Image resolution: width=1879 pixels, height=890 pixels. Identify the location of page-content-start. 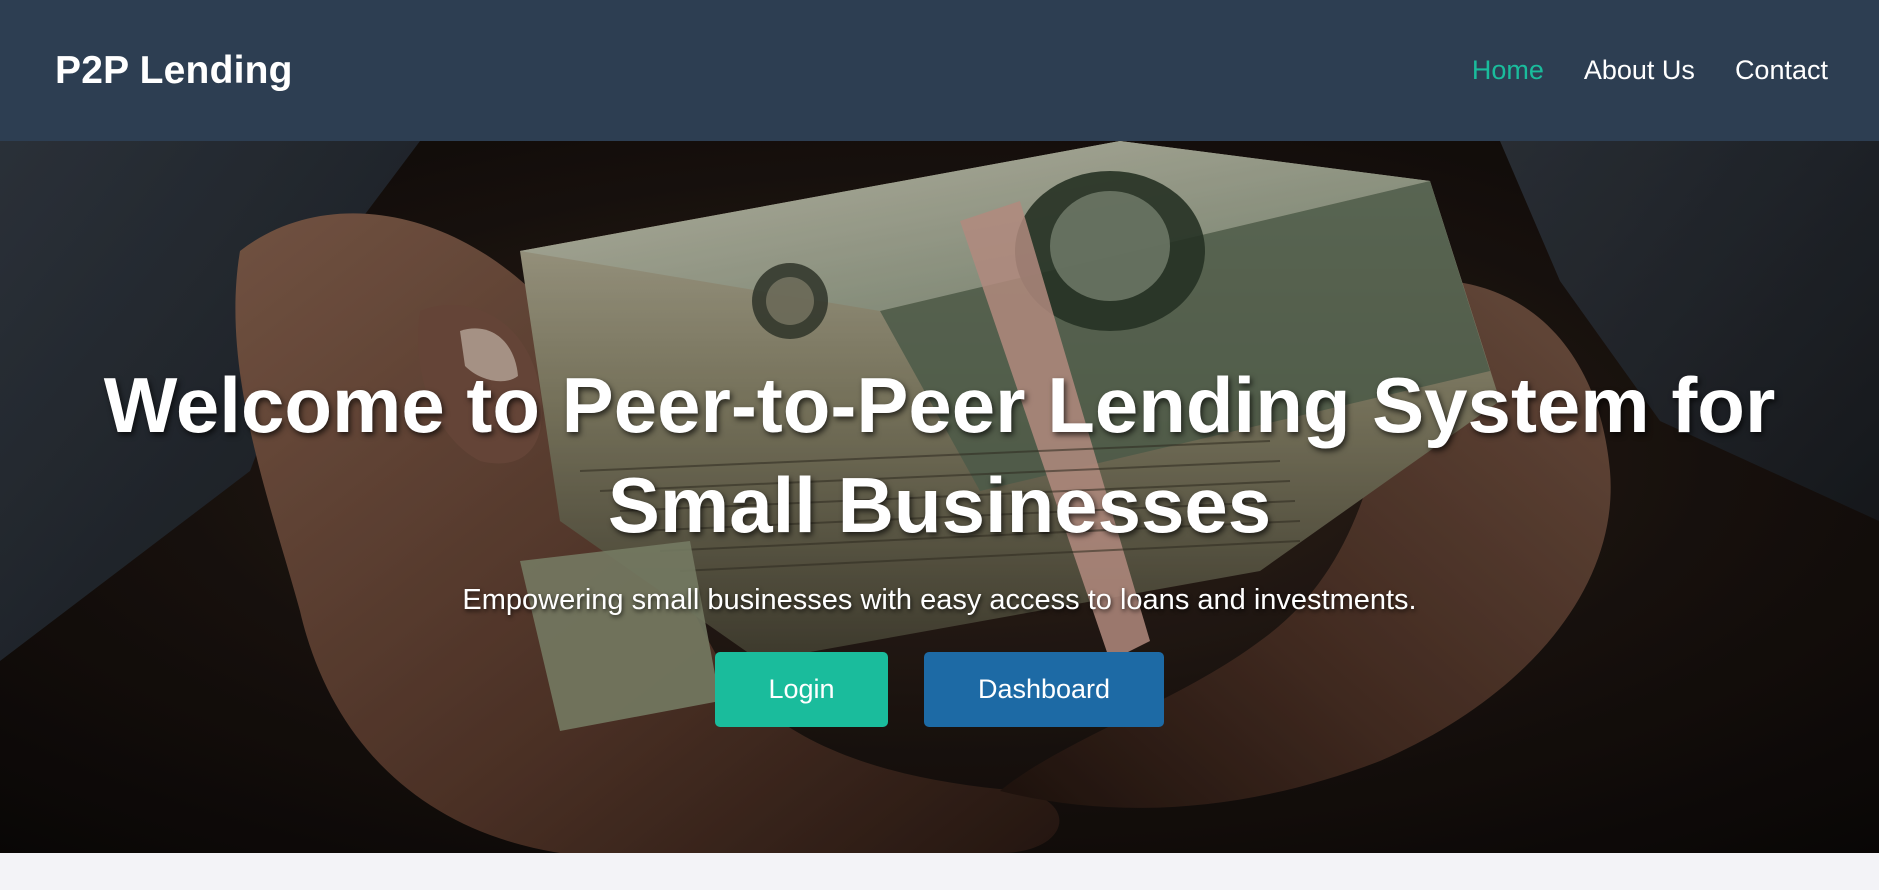
(939, 871).